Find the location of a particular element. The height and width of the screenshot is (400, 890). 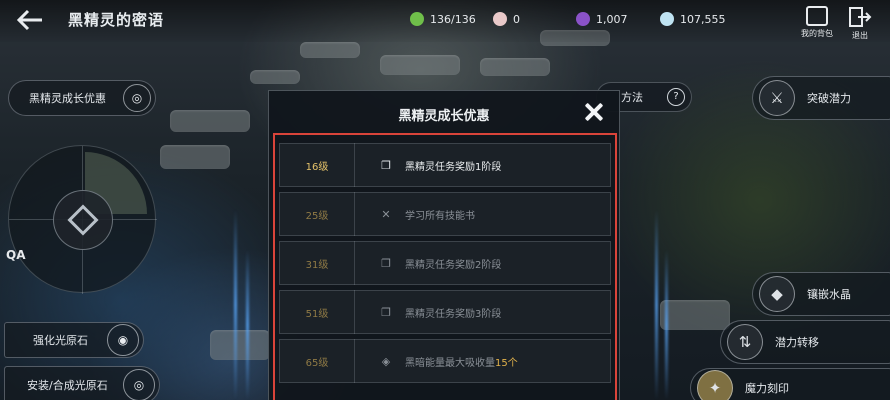

row-text: 黑精灵任务奖励2阶段 is located at coordinates (453, 263).